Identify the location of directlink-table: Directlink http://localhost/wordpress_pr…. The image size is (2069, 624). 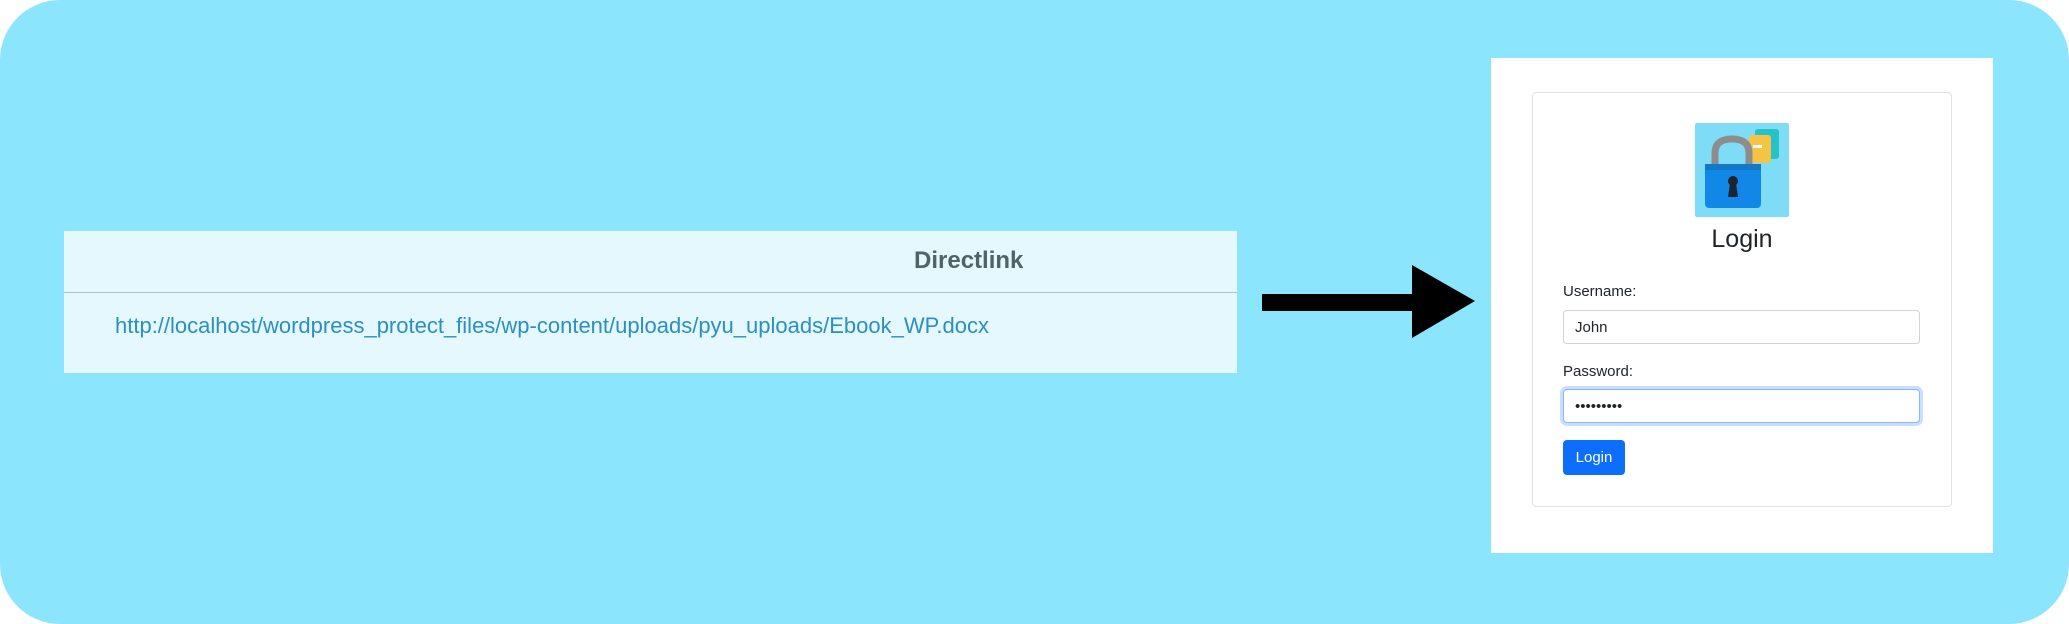
(650, 302).